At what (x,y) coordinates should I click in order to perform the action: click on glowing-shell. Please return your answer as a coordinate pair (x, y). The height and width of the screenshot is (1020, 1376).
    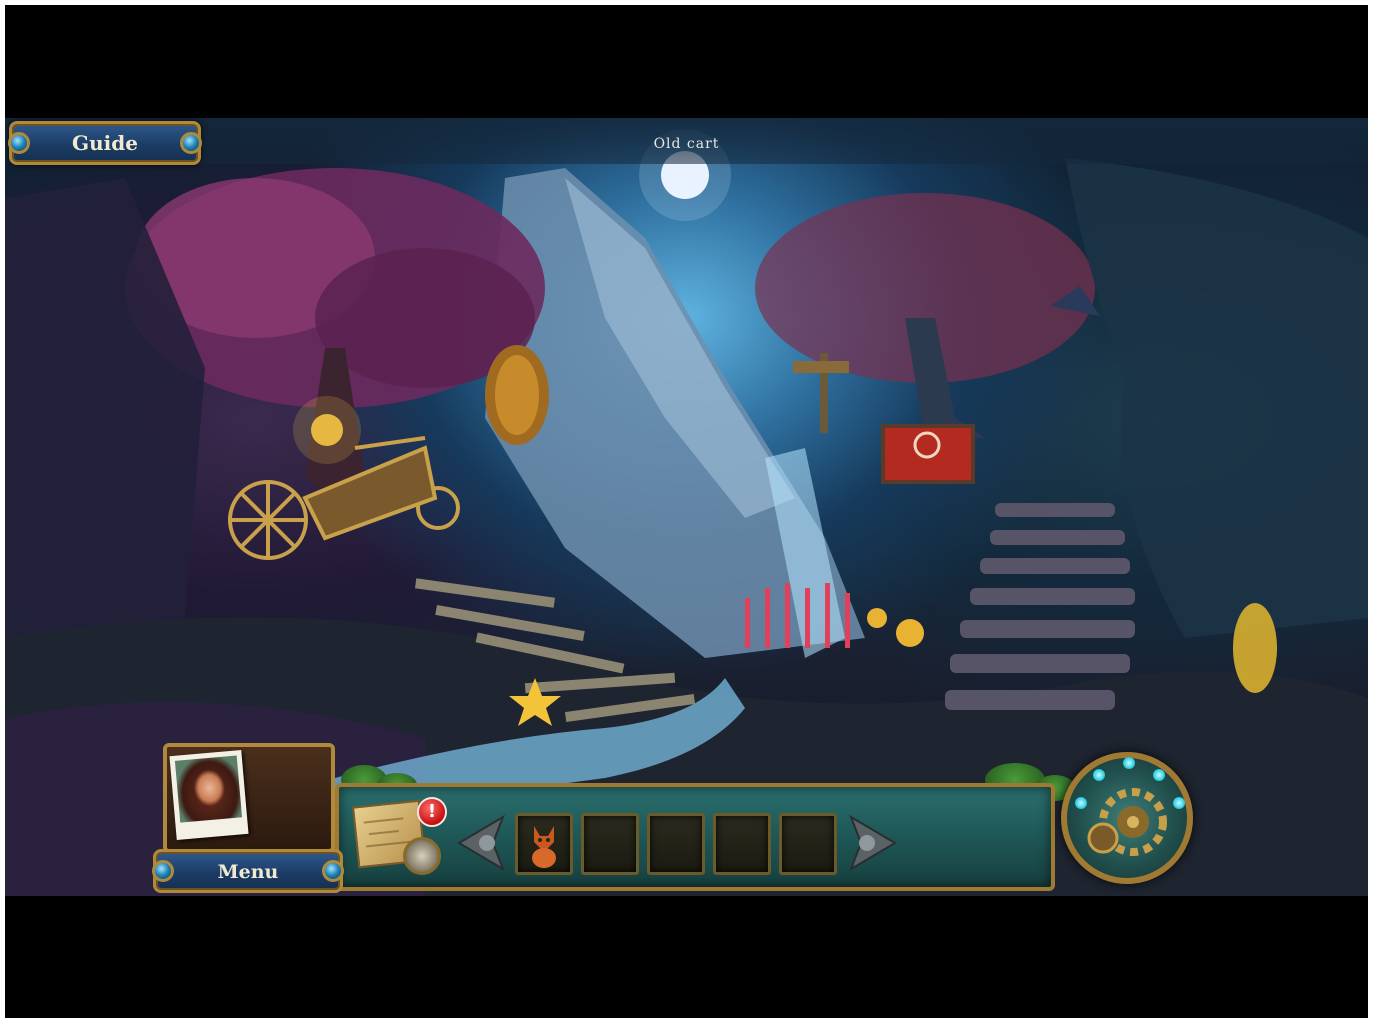
    Looking at the image, I should click on (1255, 648).